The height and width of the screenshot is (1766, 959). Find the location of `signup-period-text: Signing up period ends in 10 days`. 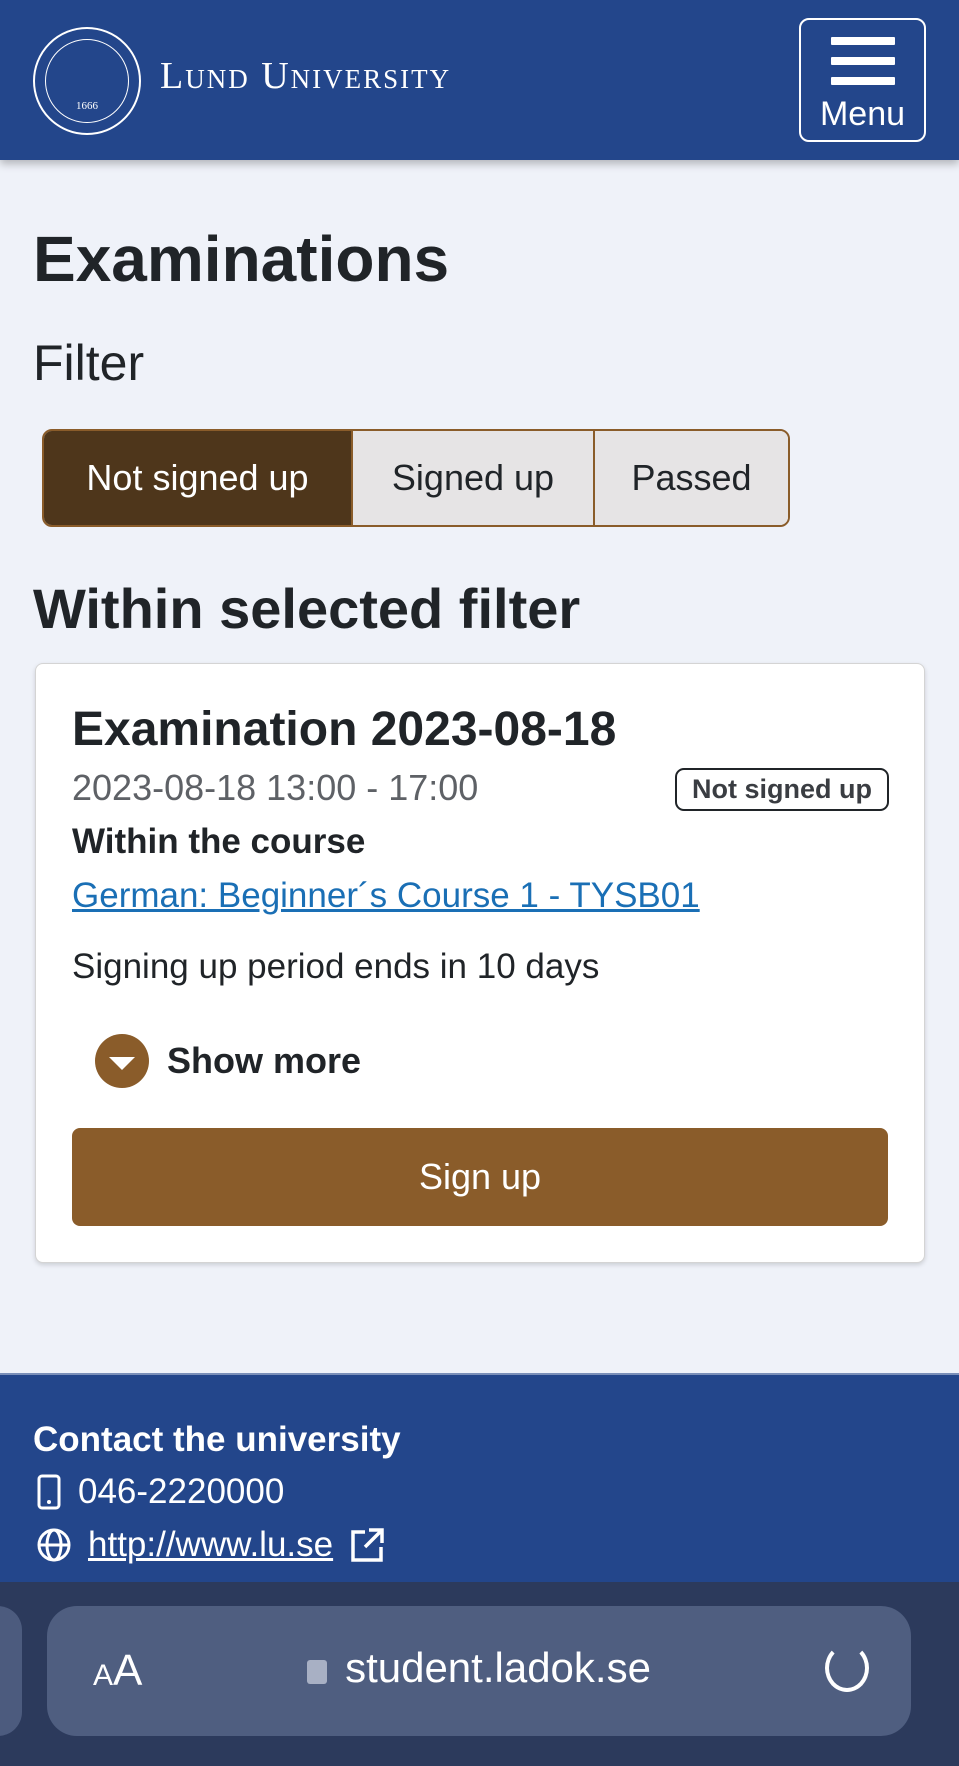

signup-period-text: Signing up period ends in 10 days is located at coordinates (336, 966).